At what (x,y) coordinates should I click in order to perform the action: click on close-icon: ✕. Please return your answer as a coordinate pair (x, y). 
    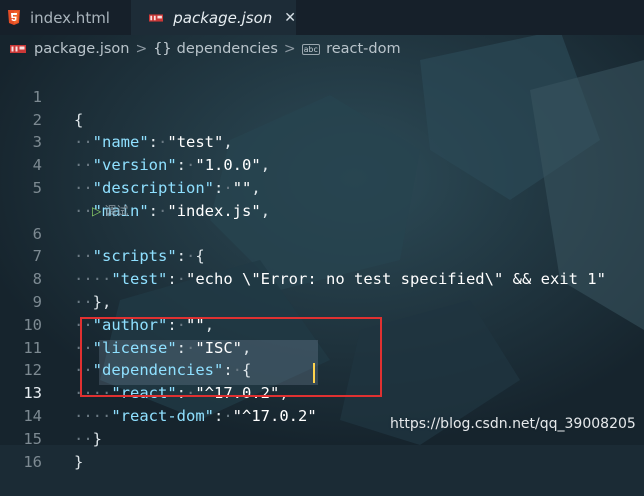
    Looking at the image, I should click on (290, 18).